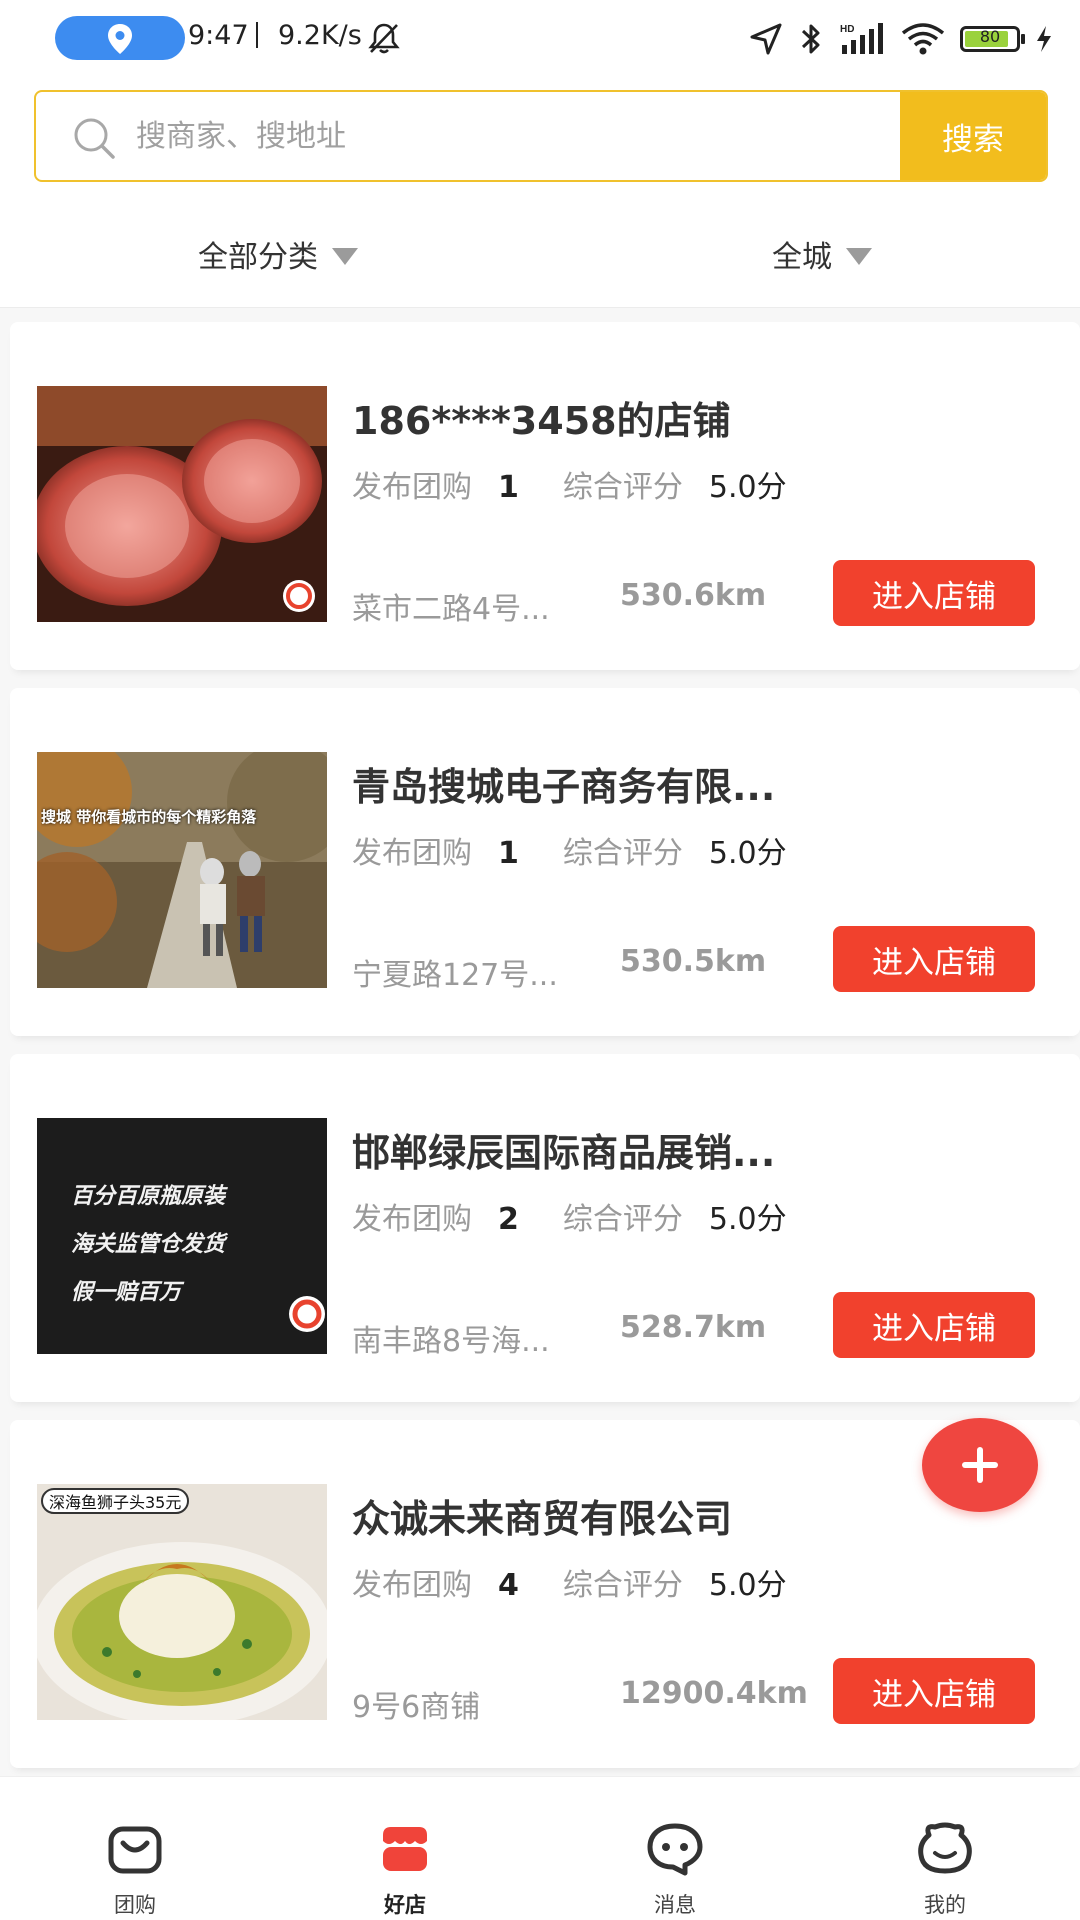 The image size is (1080, 1920). I want to click on chat-icon, so click(675, 1849).